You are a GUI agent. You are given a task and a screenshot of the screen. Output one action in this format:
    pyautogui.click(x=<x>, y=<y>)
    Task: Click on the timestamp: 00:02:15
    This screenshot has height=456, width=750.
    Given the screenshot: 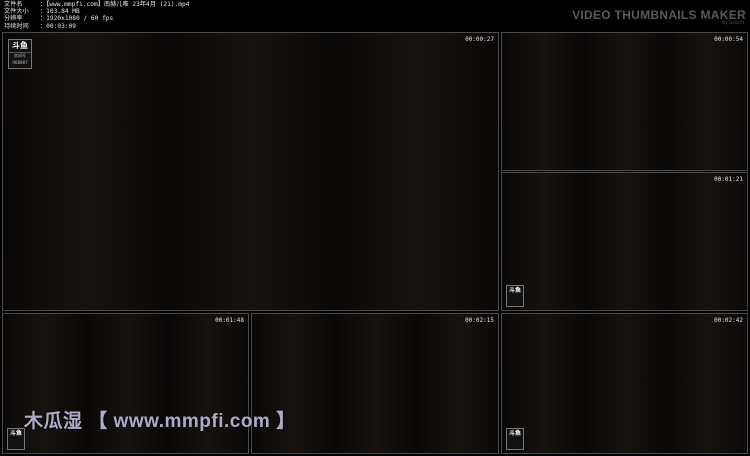 What is the action you would take?
    pyautogui.click(x=479, y=320)
    